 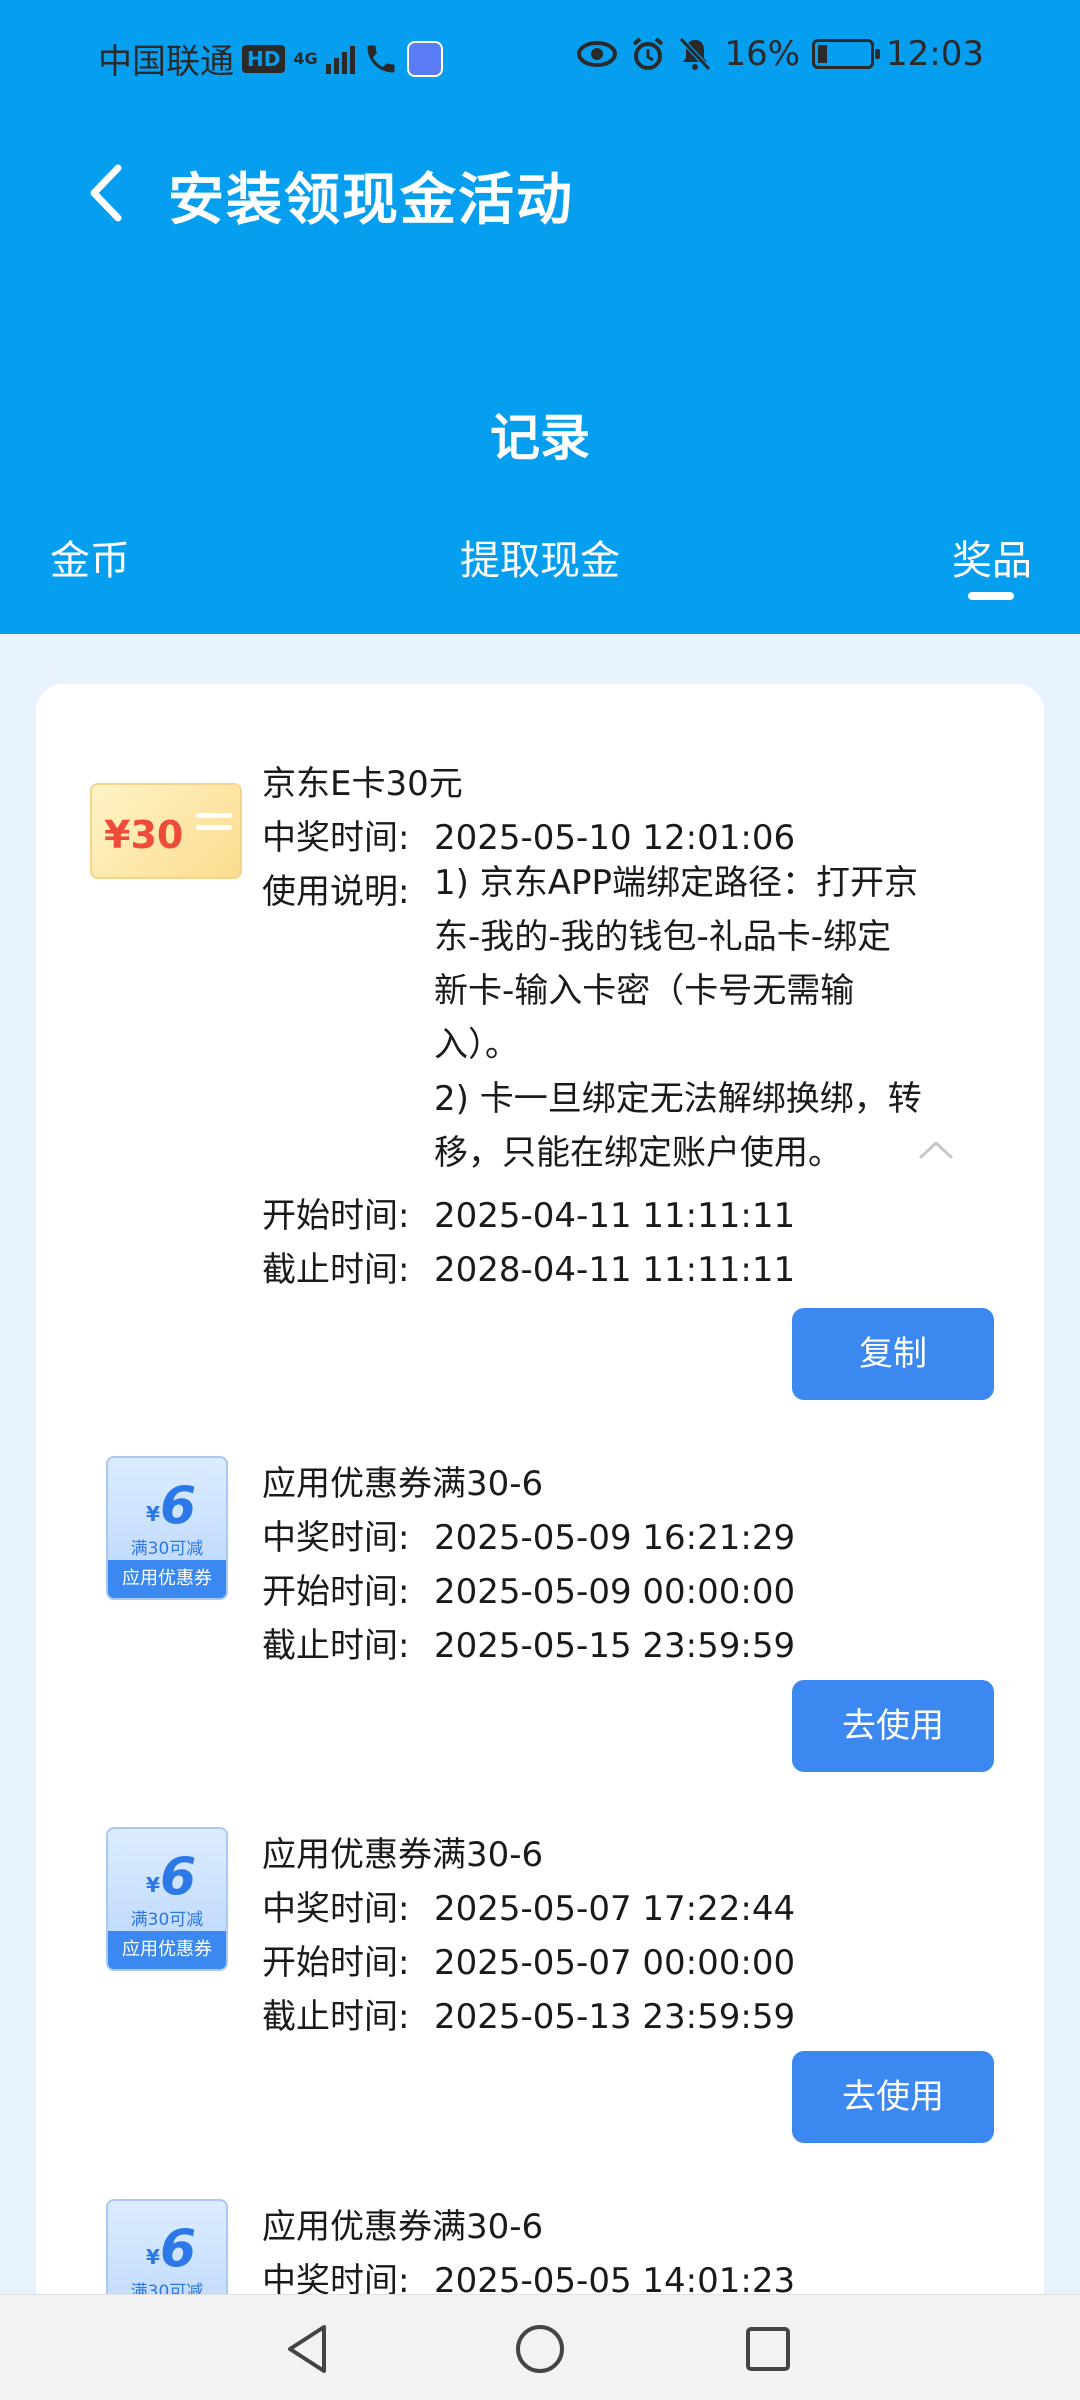 What do you see at coordinates (678, 1099) in the screenshot?
I see `usage-line: 2) 卡一旦绑定无法解绑换绑，转` at bounding box center [678, 1099].